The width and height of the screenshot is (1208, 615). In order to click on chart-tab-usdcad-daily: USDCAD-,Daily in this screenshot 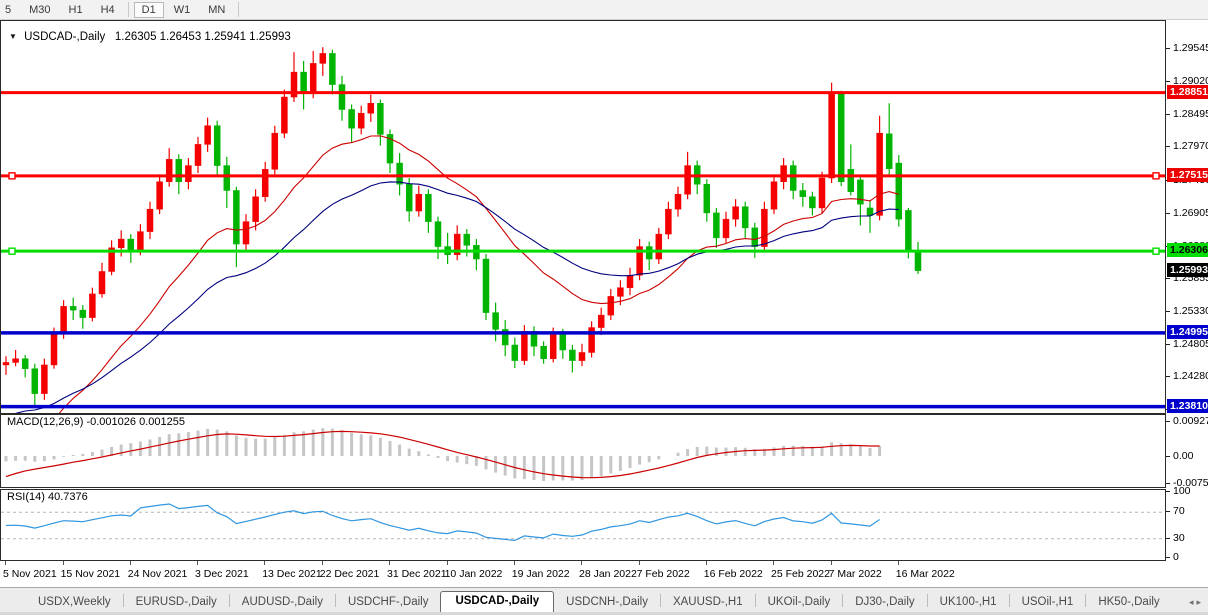, I will do `click(497, 601)`.